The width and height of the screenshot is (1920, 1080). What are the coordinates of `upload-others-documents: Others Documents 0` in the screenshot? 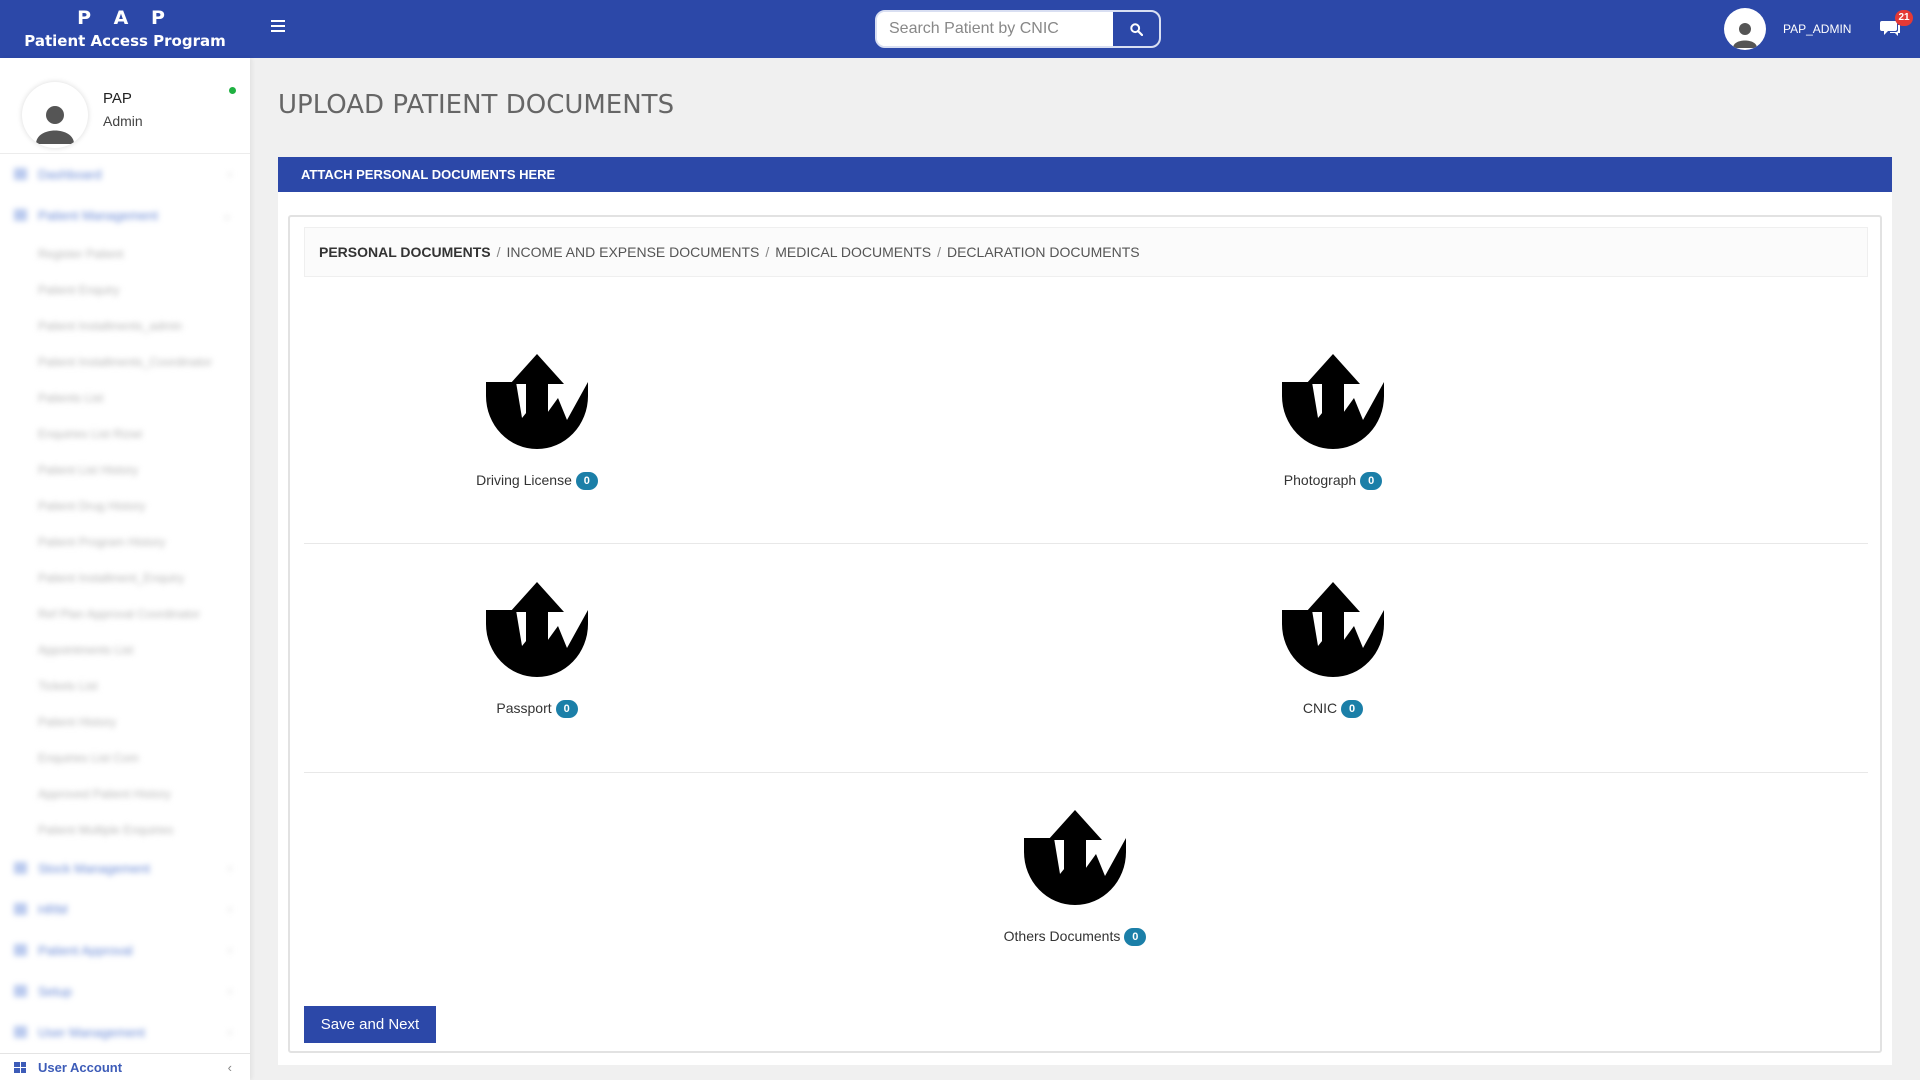 It's located at (1075, 871).